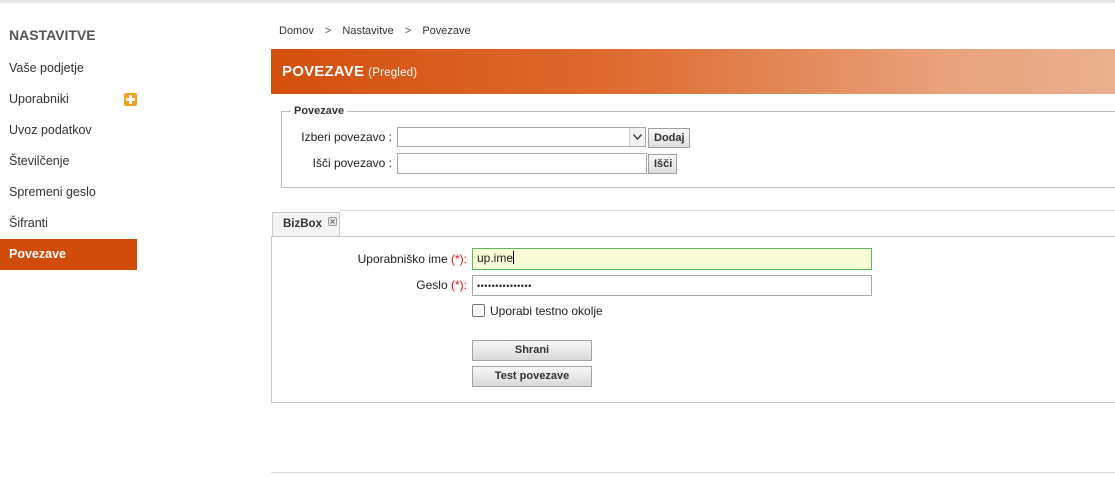 This screenshot has width=1115, height=488. I want to click on sidebar-item-label: Uporabniki, so click(39, 99).